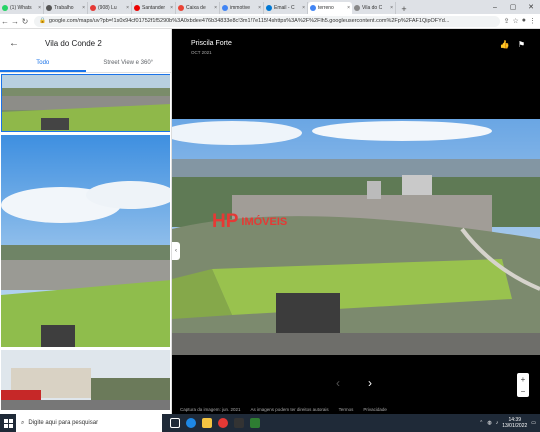 The width and height of the screenshot is (540, 432). Describe the element at coordinates (326, 8) in the screenshot. I see `tab-label: terreno` at that location.